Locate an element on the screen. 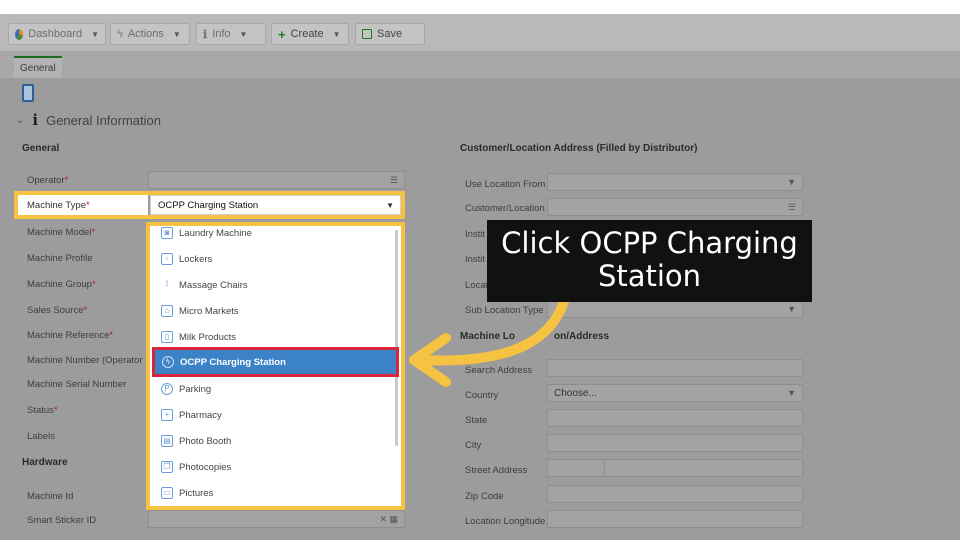 This screenshot has height=540, width=960. info-icon: i is located at coordinates (35, 120).